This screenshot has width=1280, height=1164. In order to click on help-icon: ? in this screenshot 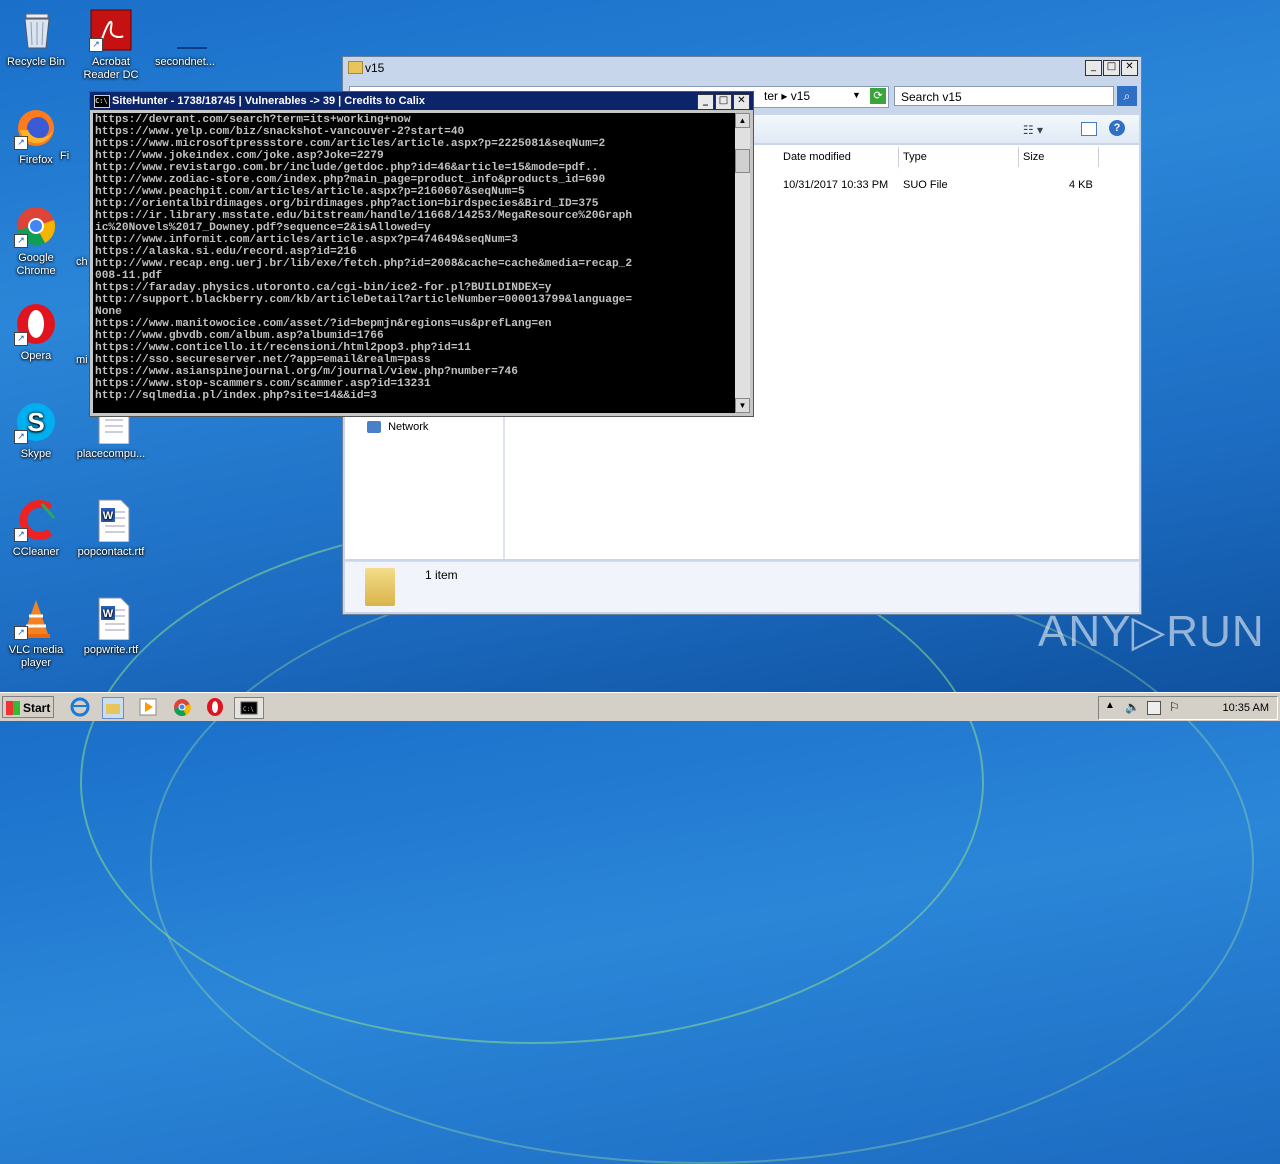, I will do `click(1117, 128)`.